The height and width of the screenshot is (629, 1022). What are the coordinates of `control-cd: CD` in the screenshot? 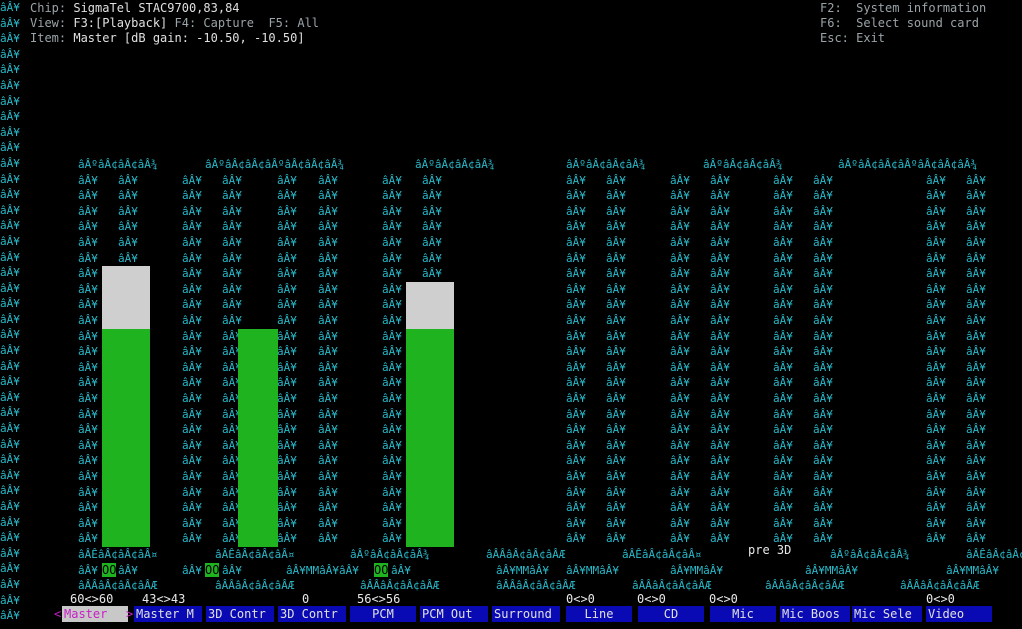 It's located at (671, 614).